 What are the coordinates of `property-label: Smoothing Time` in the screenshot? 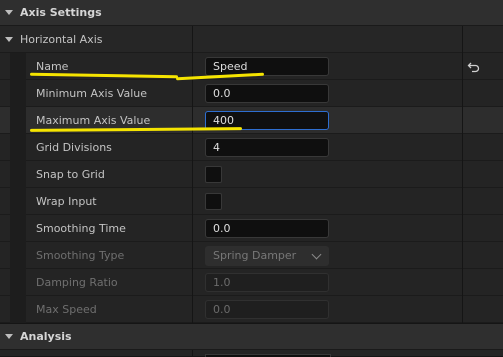 It's located at (81, 228).